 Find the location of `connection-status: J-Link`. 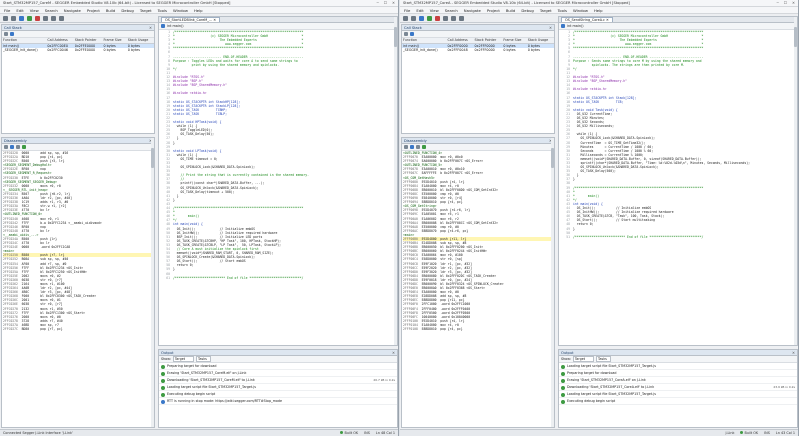

connection-status: J-Link is located at coordinates (729, 433).